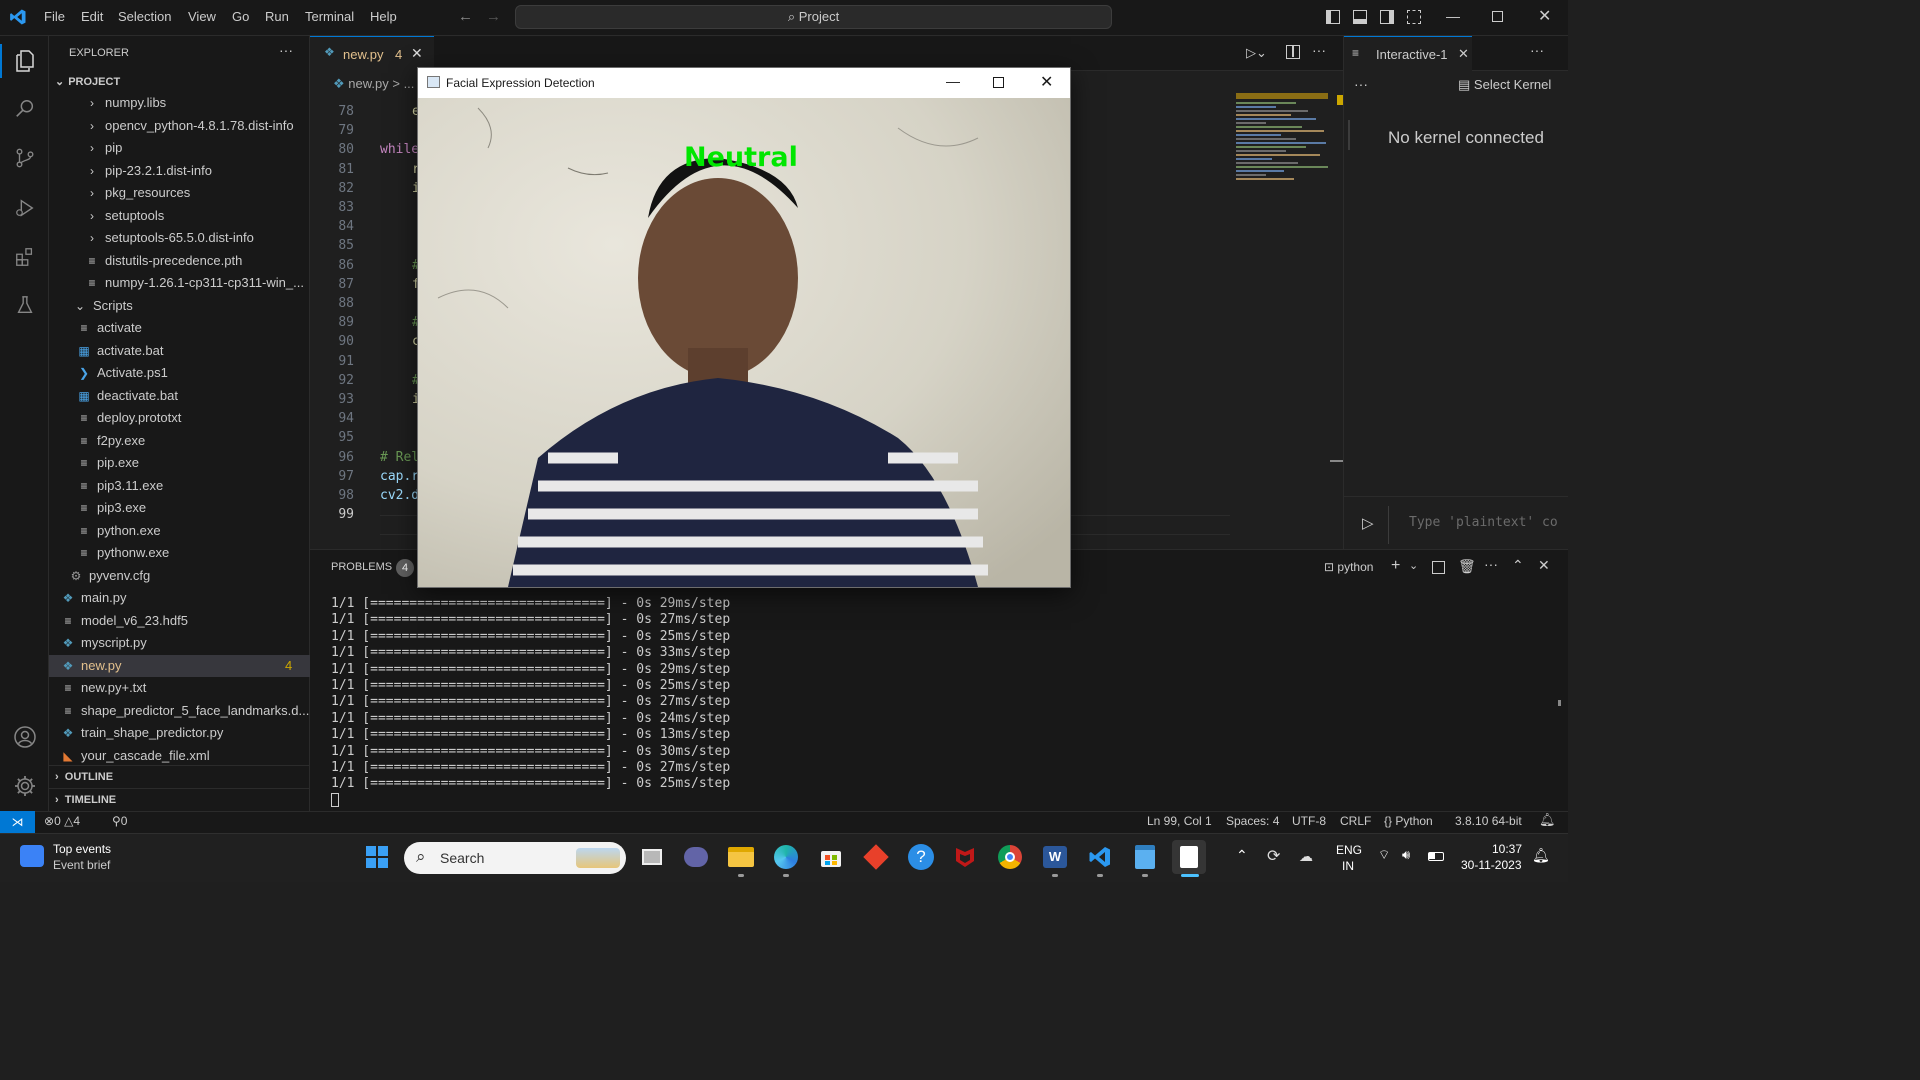  What do you see at coordinates (1361, 84) in the screenshot?
I see `interactive-more-icon: ···` at bounding box center [1361, 84].